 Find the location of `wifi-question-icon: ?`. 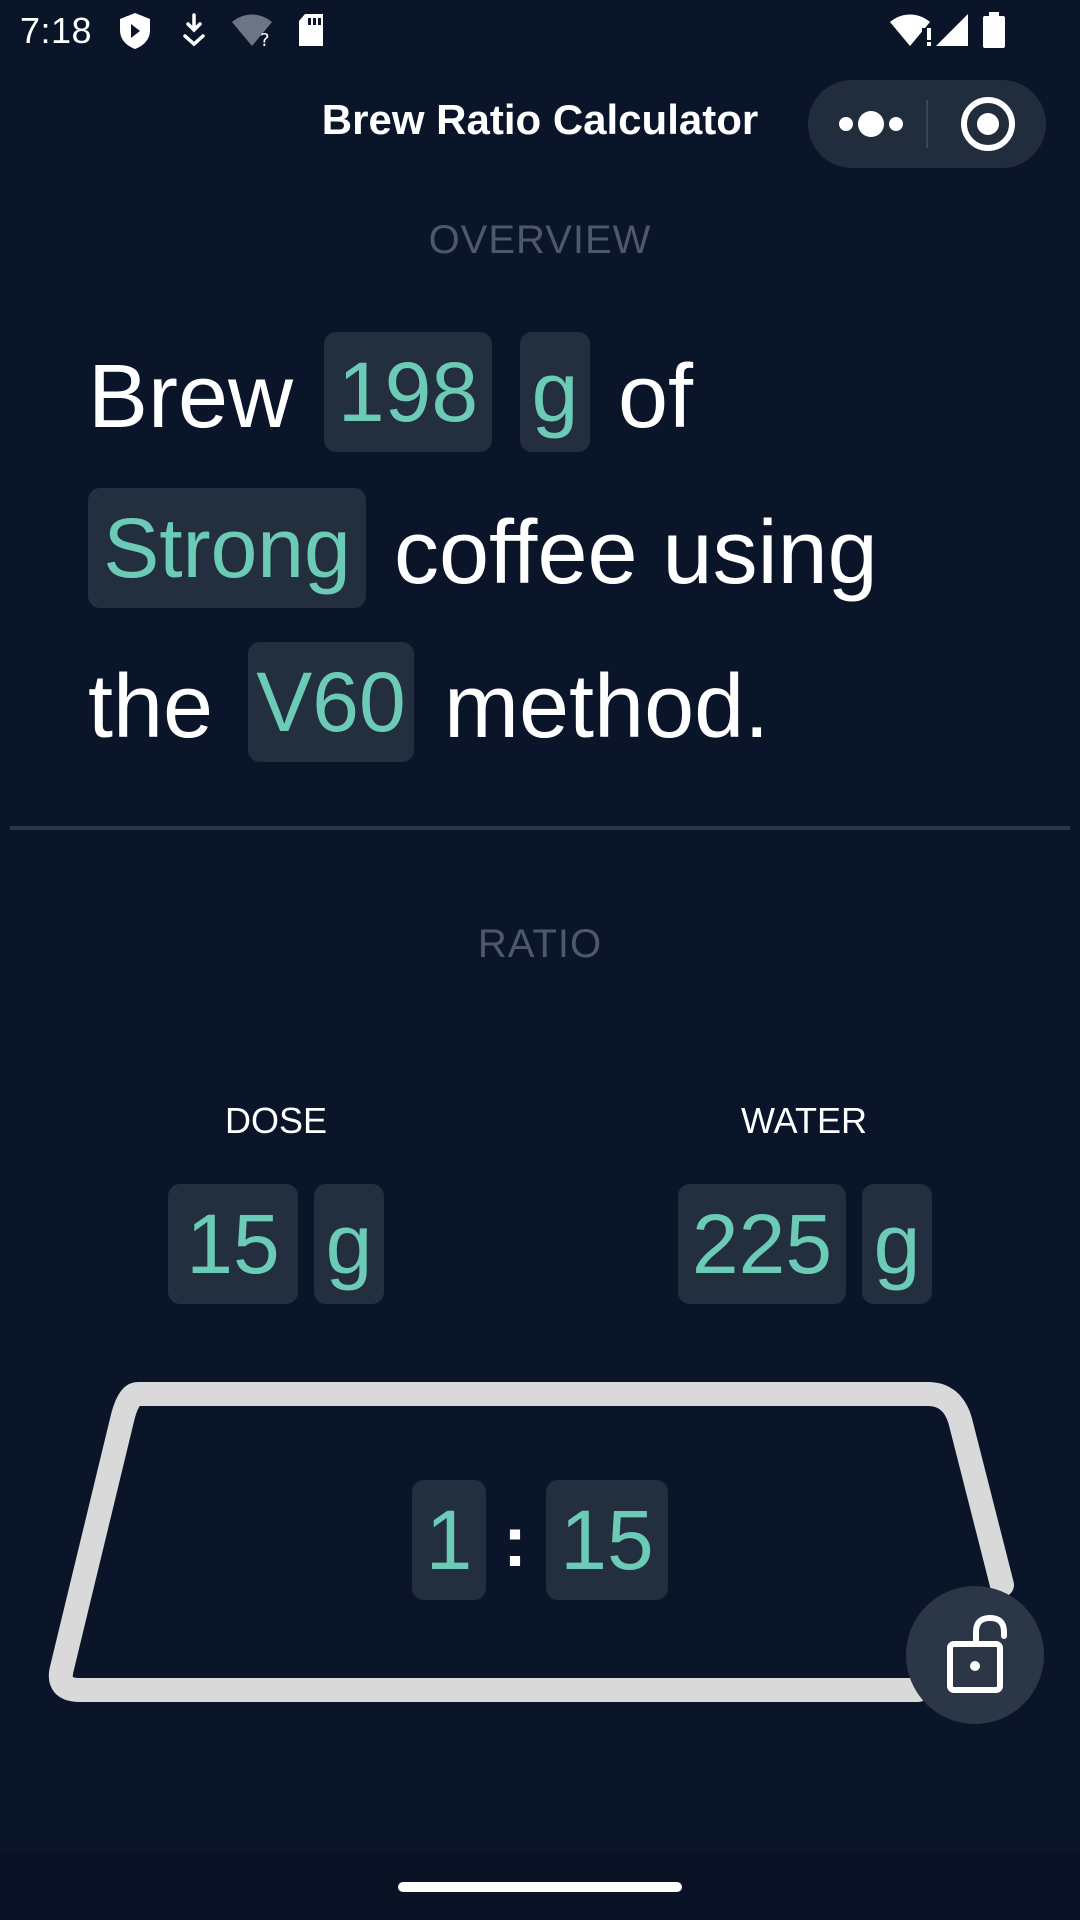

wifi-question-icon: ? is located at coordinates (252, 31).